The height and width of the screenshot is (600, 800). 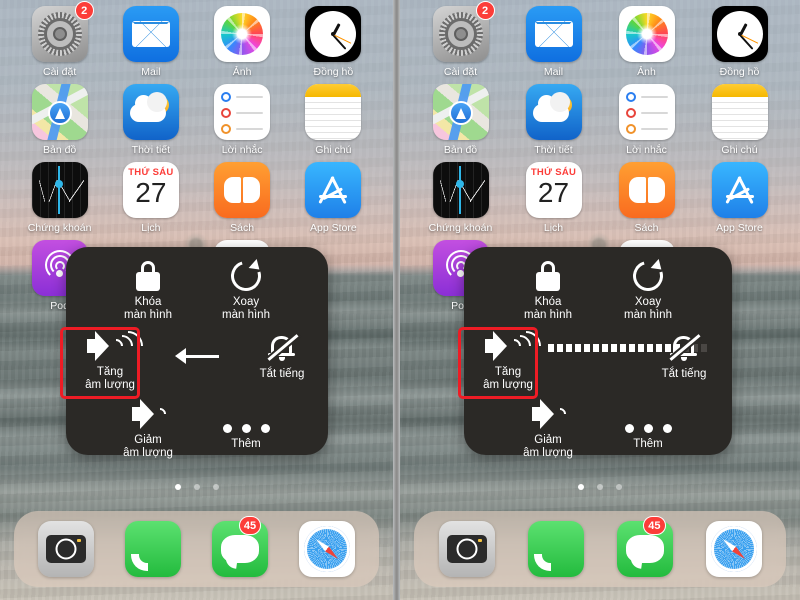 I want to click on rotate-icon, so click(x=648, y=276).